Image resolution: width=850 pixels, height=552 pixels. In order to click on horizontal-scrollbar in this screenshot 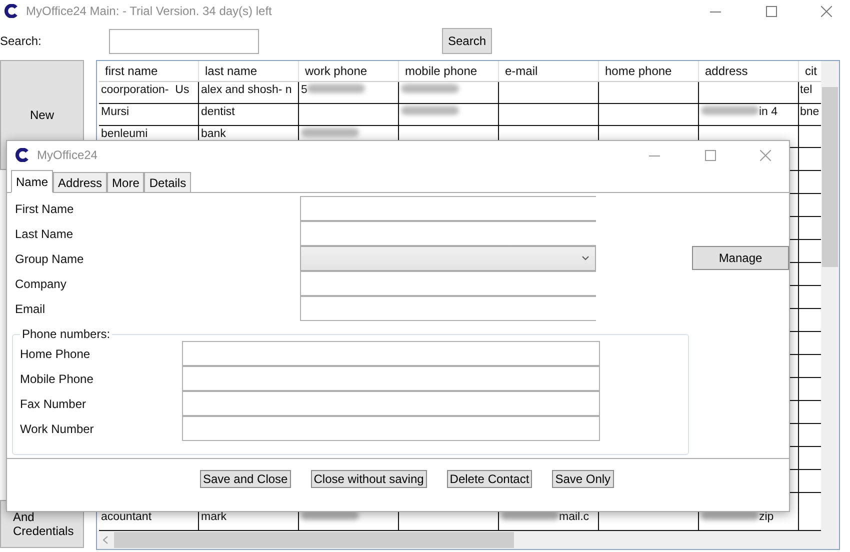, I will do `click(459, 540)`.